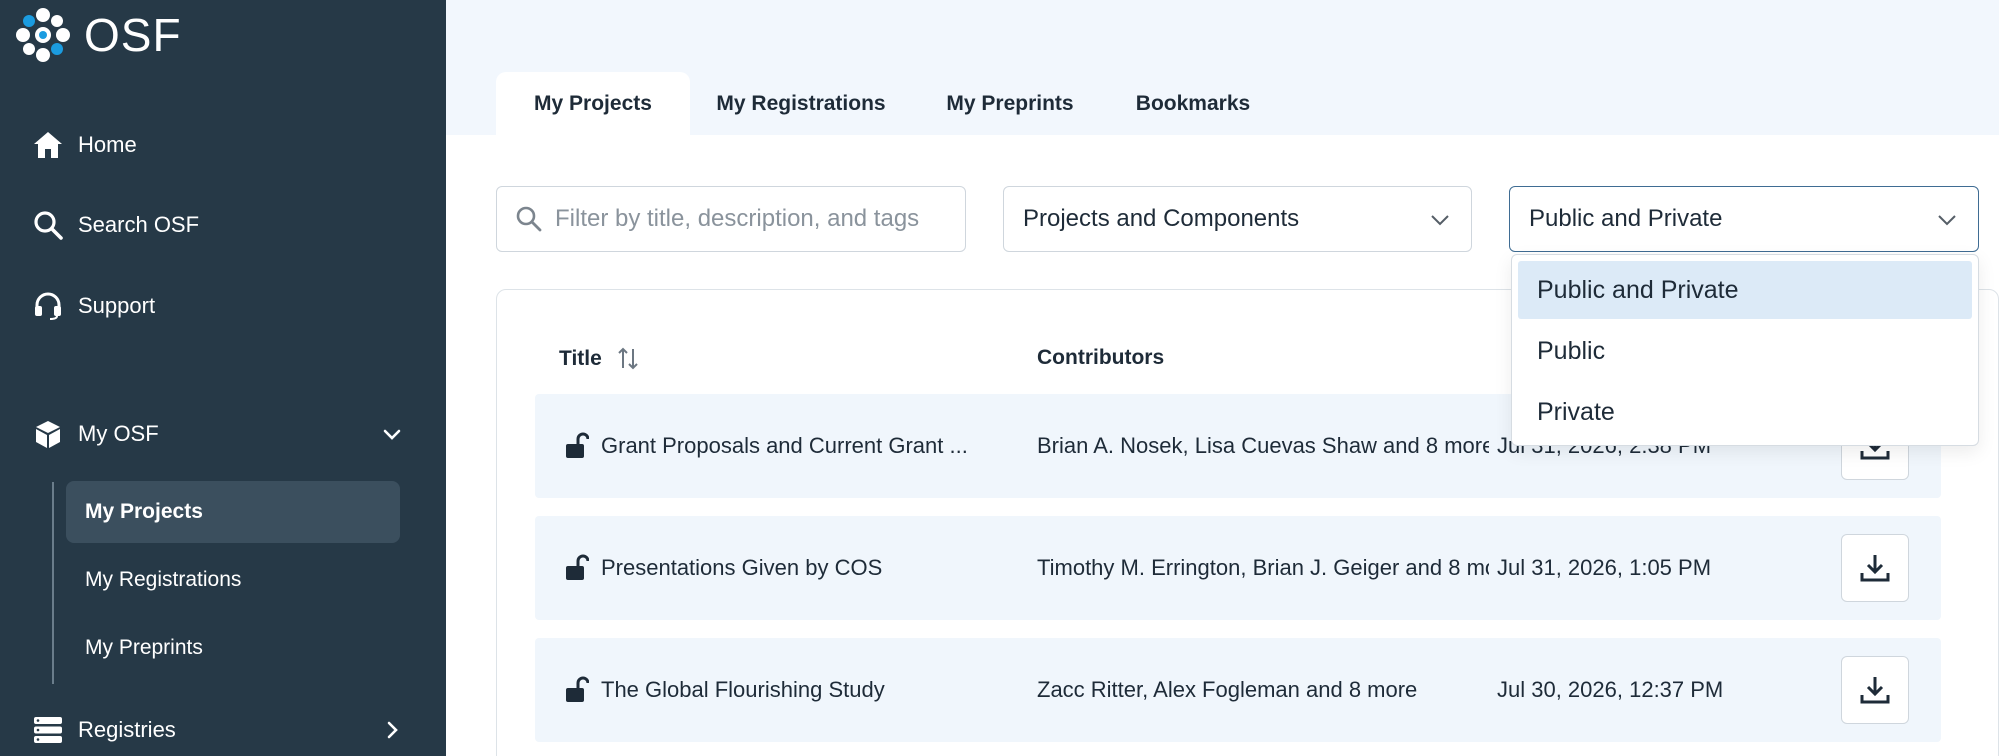  Describe the element at coordinates (1604, 567) in the screenshot. I see `row-modified: Jul 31, 2026, 1:05 PM` at that location.